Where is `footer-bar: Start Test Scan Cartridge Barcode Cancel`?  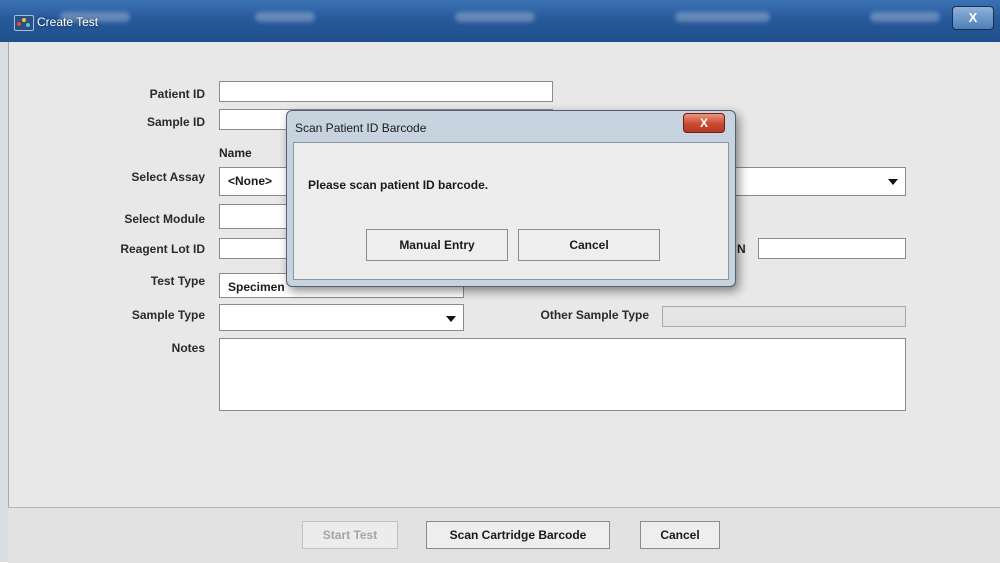 footer-bar: Start Test Scan Cartridge Barcode Cancel is located at coordinates (504, 535).